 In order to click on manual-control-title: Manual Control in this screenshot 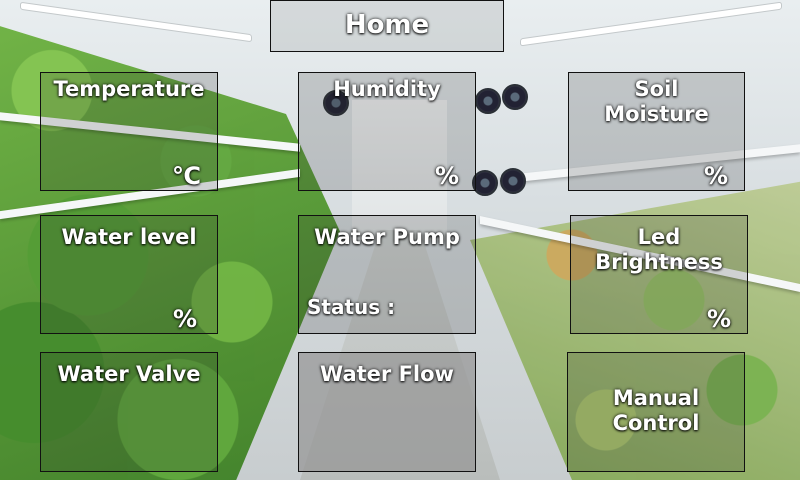, I will do `click(656, 411)`.